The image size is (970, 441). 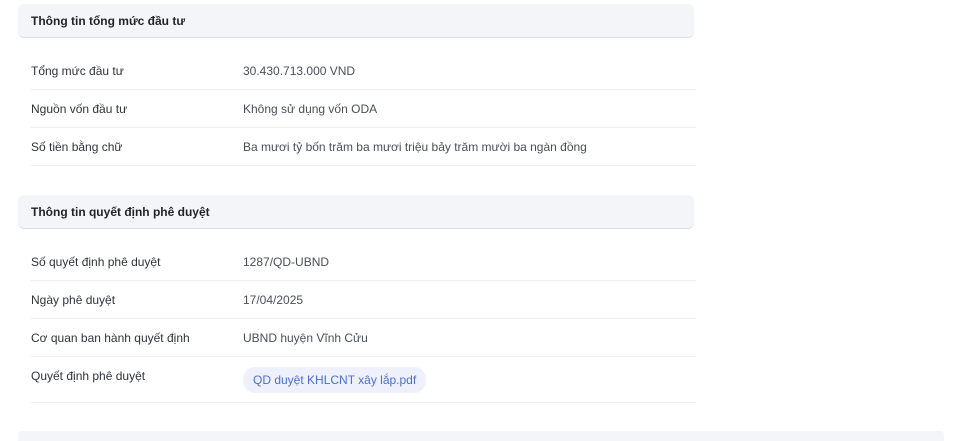 I want to click on row-decision-number: Số quyết định phê duyệt 1287/QD-UBND, so click(x=363, y=262).